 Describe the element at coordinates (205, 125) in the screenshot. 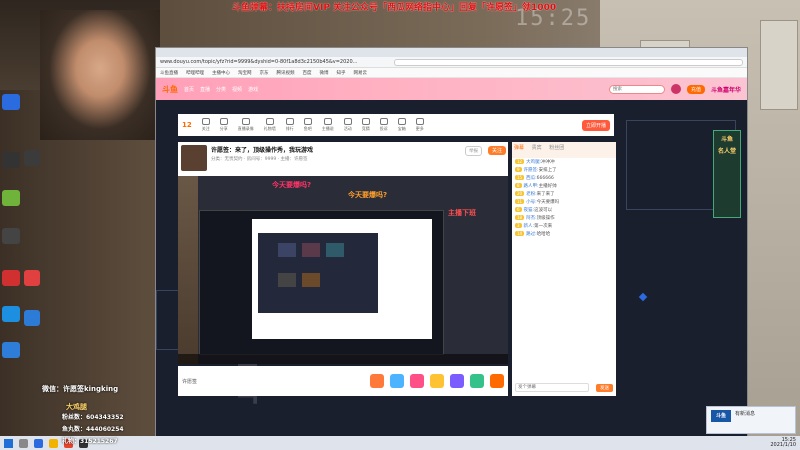

I see `toolbar-item-follow: 关注` at that location.